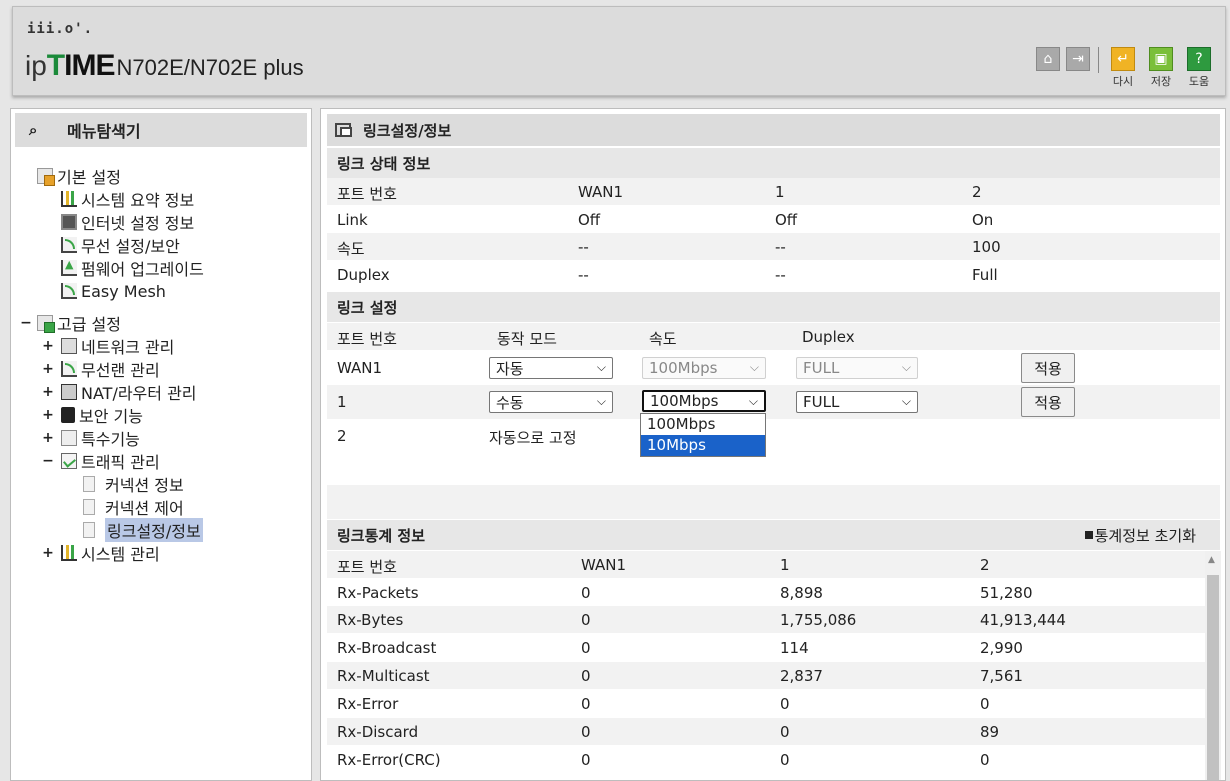 This screenshot has width=1230, height=781. I want to click on menu-network: + 네트워크 관리, so click(107, 346).